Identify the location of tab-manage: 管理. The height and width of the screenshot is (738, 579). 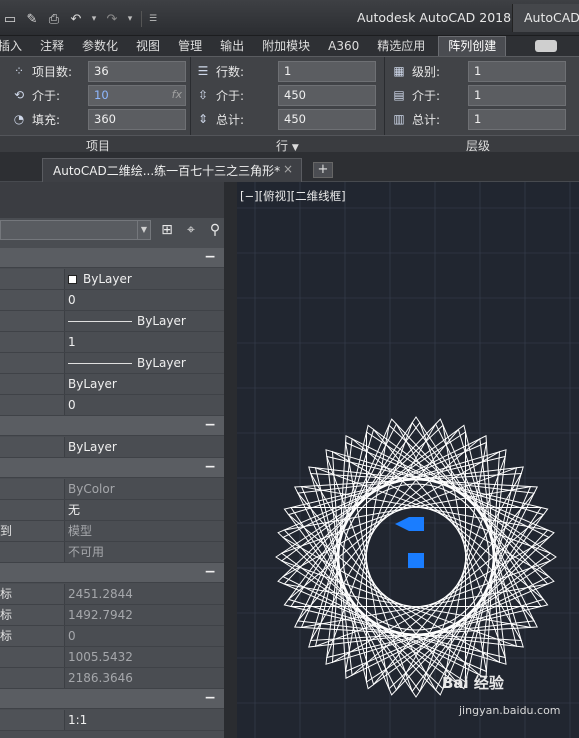
(190, 46).